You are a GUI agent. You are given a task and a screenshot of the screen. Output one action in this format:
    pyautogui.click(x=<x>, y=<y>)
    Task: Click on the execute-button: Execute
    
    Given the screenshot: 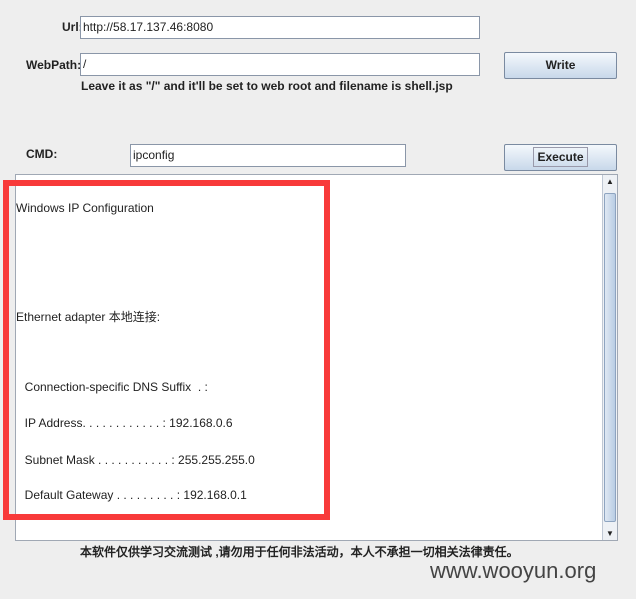 What is the action you would take?
    pyautogui.click(x=560, y=157)
    